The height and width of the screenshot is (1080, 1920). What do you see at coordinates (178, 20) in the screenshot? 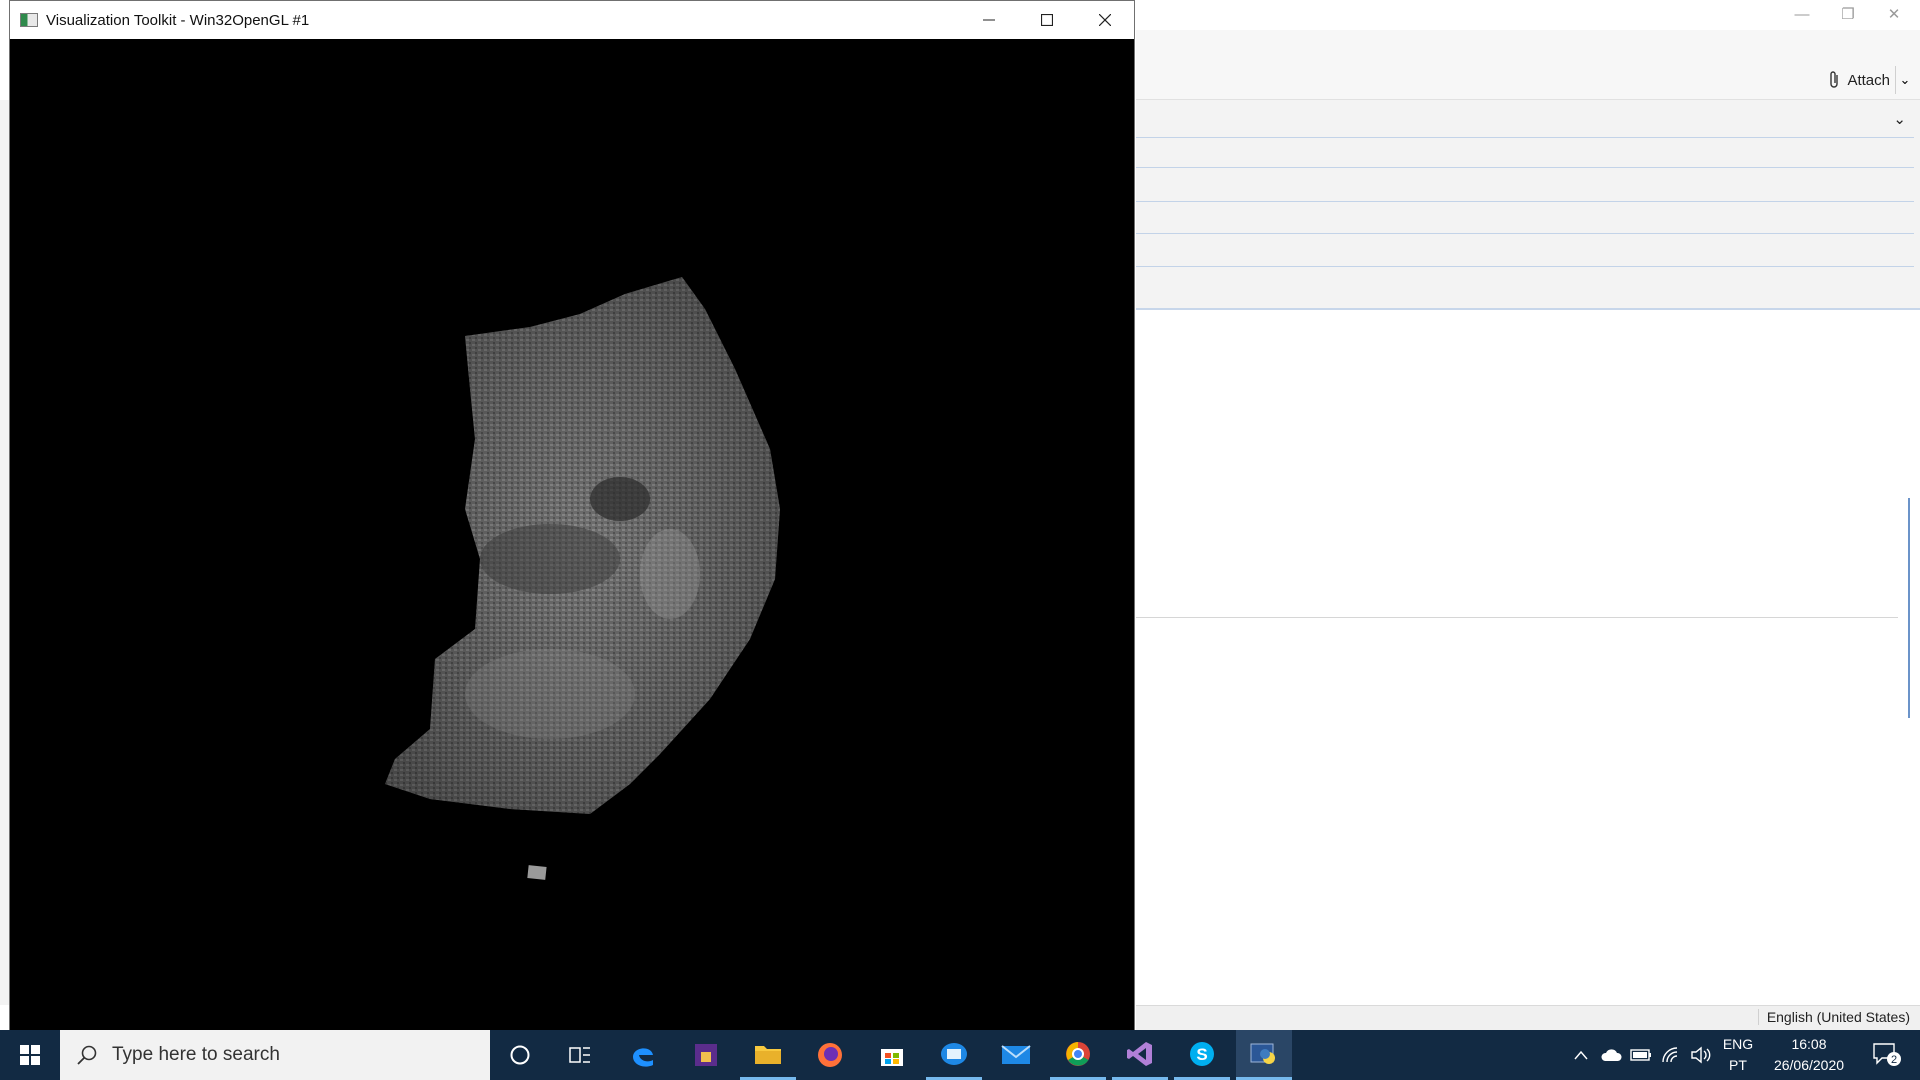
I see `window-title: Visualization Toolkit - Win32OpenGL #1` at bounding box center [178, 20].